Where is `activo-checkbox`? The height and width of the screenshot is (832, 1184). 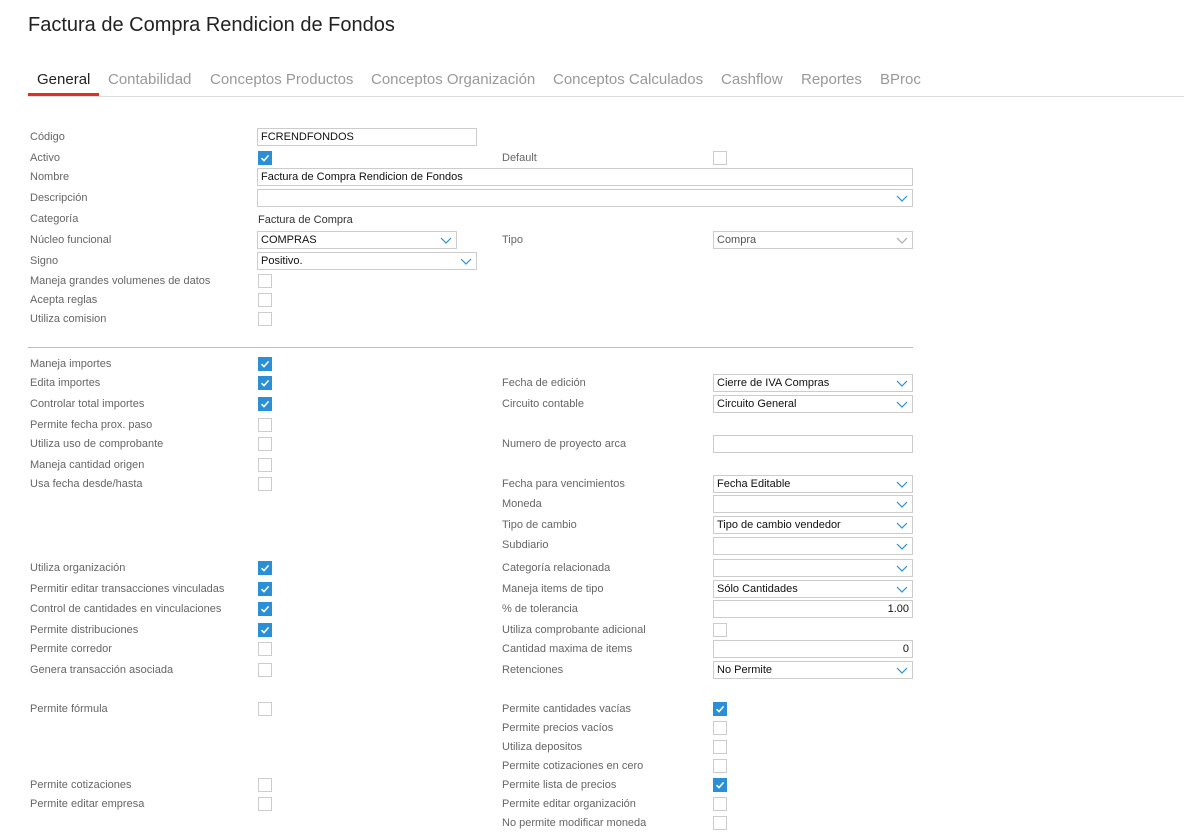 activo-checkbox is located at coordinates (265, 158).